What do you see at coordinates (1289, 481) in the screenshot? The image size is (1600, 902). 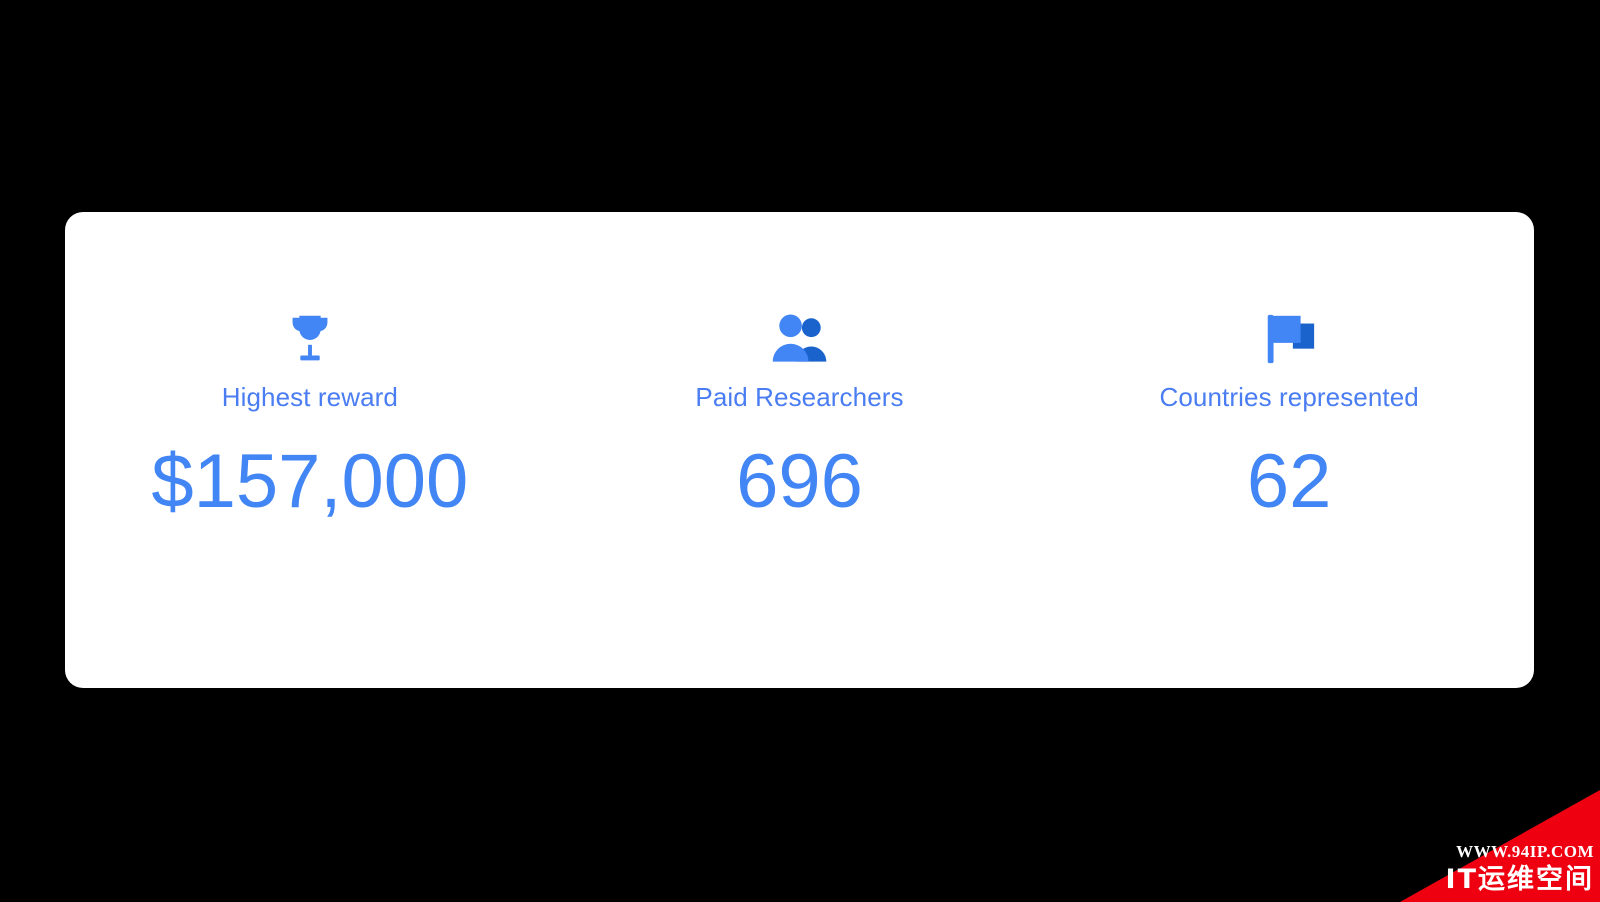 I see `stat-value: 62` at bounding box center [1289, 481].